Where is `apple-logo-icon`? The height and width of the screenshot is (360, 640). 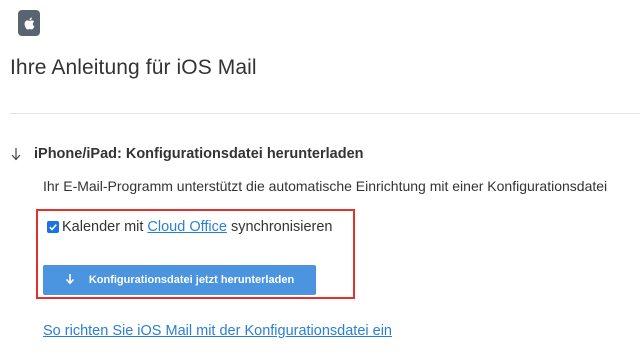
apple-logo-icon is located at coordinates (29, 23).